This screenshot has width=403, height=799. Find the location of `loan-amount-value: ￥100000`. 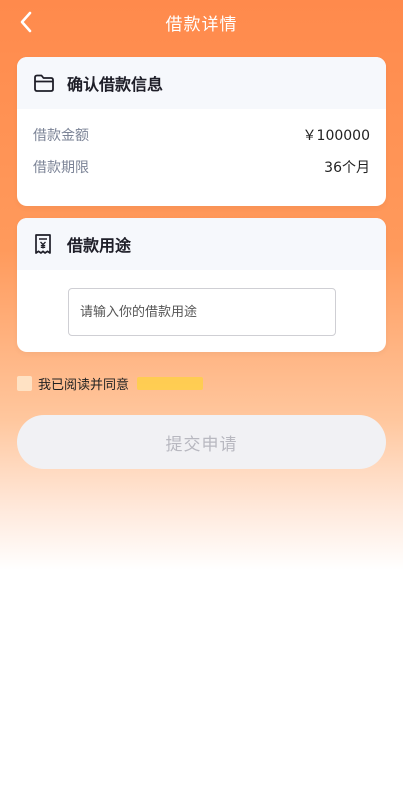

loan-amount-value: ￥100000 is located at coordinates (336, 136).